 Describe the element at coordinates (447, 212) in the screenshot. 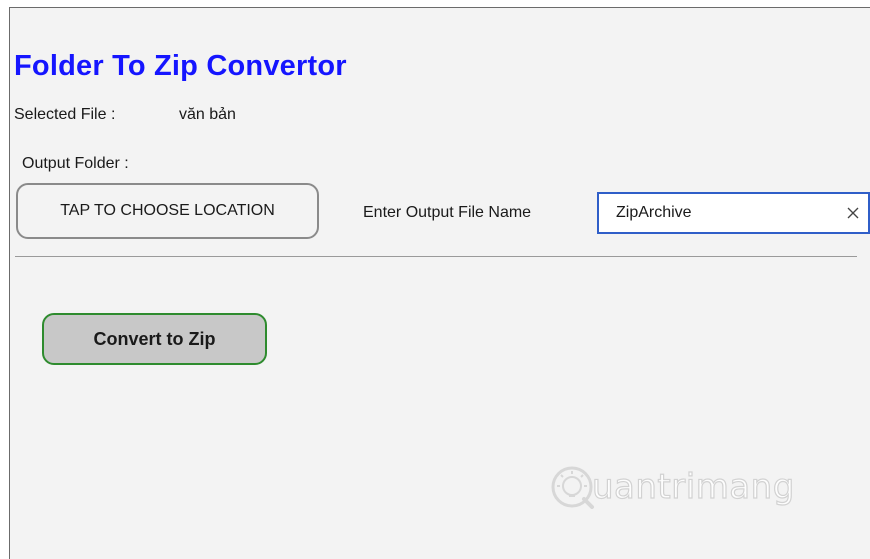

I see `output-file-name-label: Enter Output File Name` at that location.